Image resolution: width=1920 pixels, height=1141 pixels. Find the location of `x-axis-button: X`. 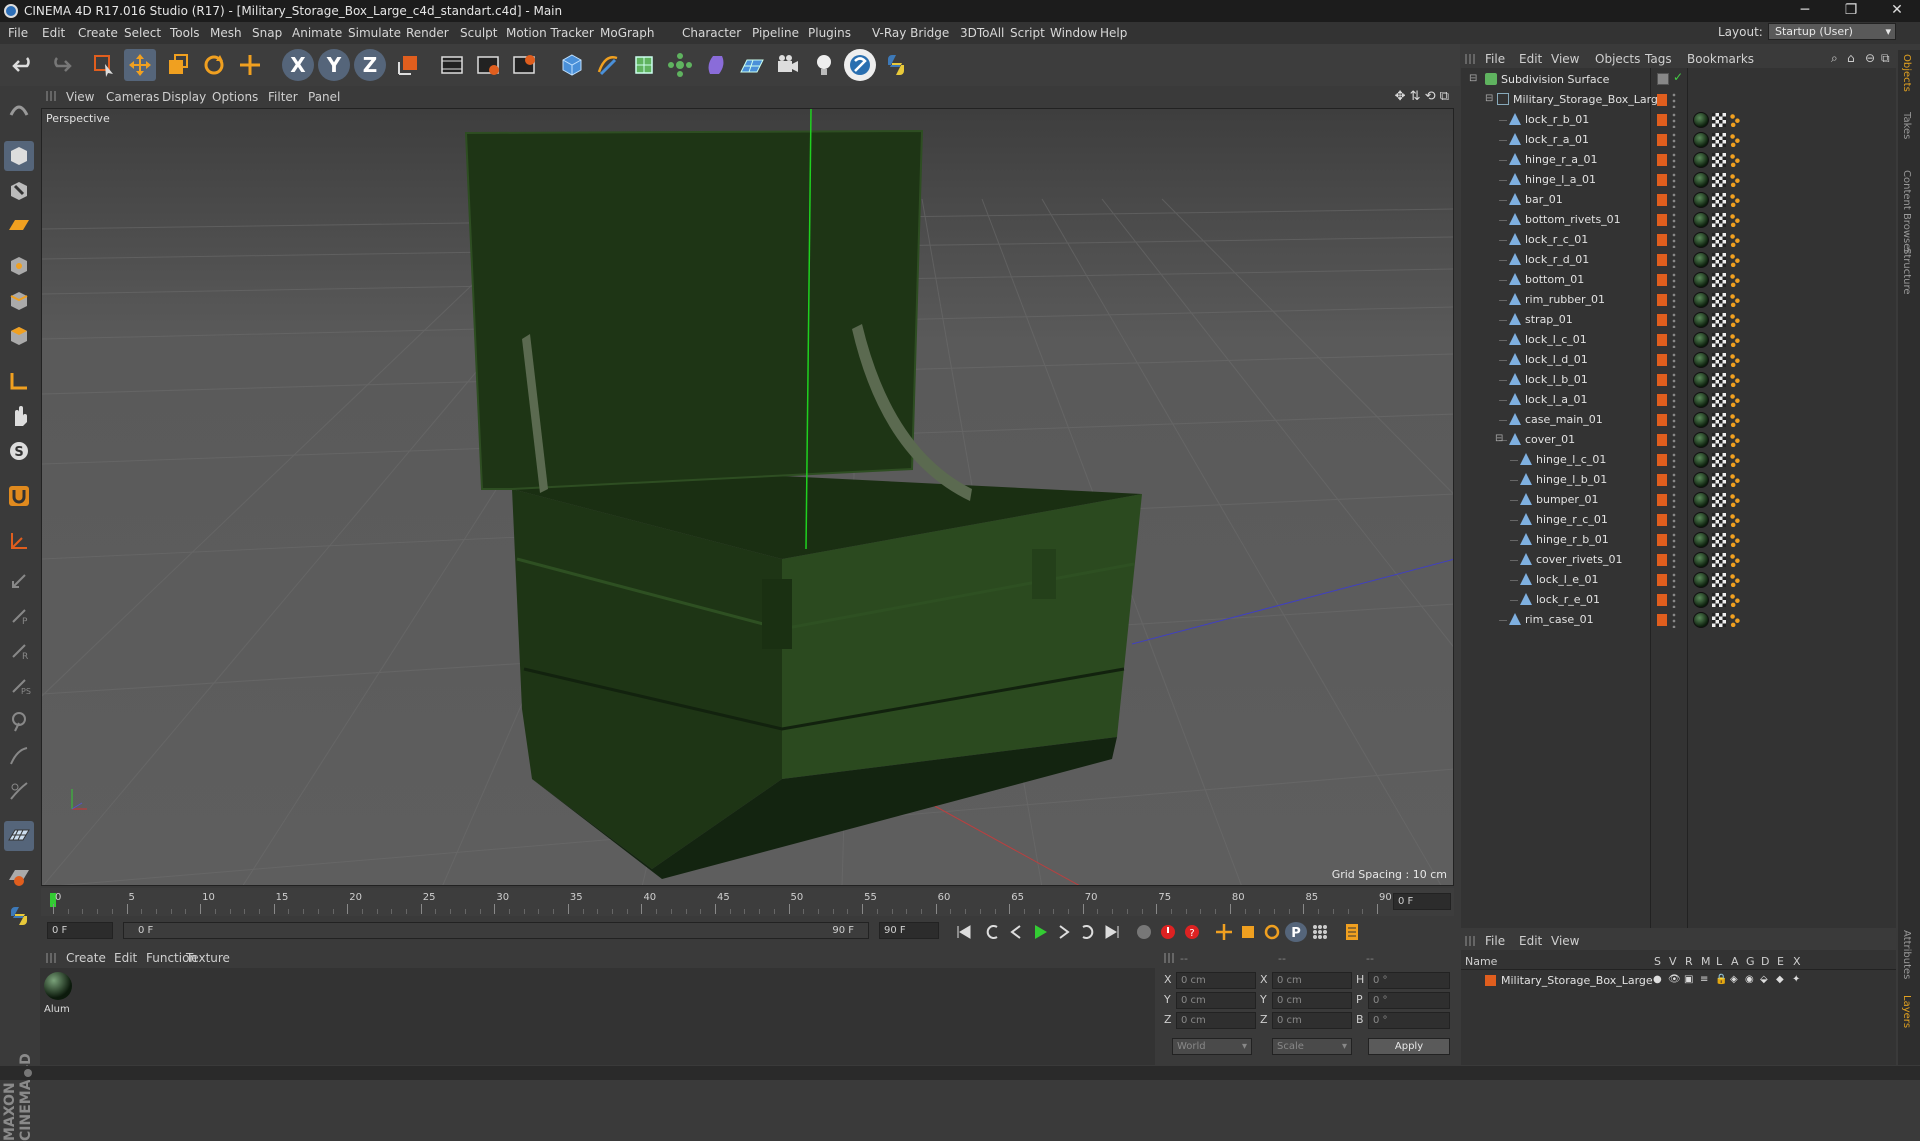

x-axis-button: X is located at coordinates (298, 65).